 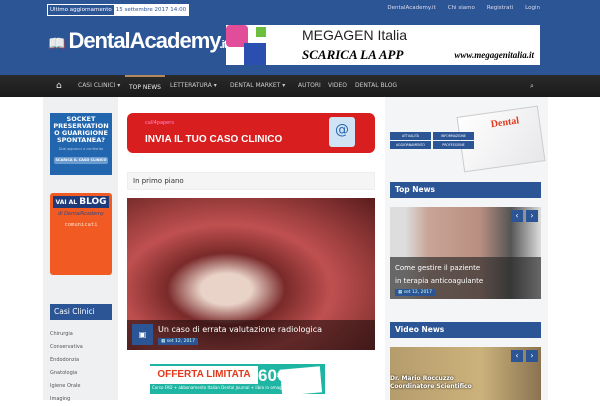 I want to click on section-title: In primo piano, so click(x=251, y=181).